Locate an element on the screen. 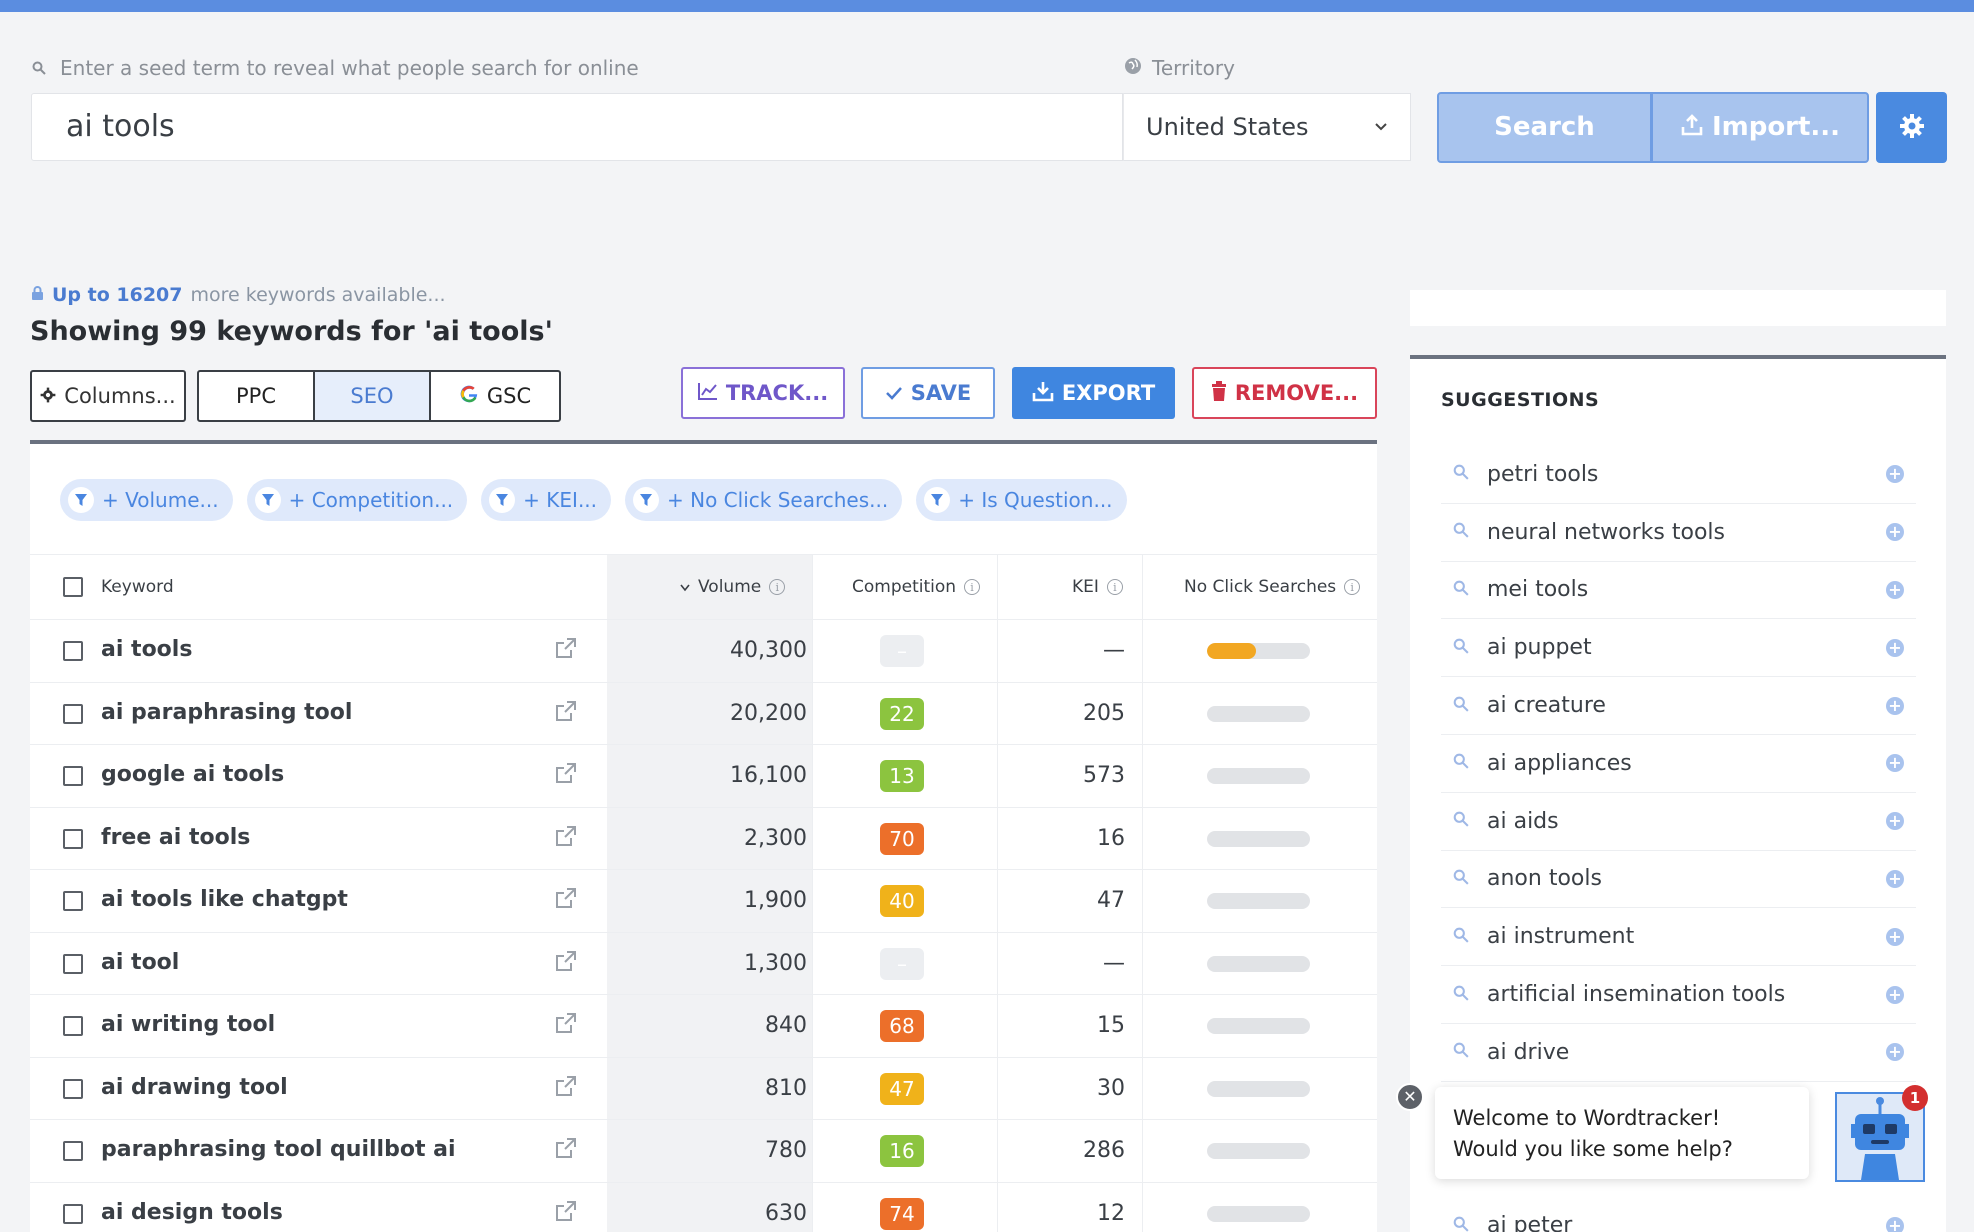 This screenshot has width=1974, height=1232. close-chat-button: ✕ is located at coordinates (1410, 1097).